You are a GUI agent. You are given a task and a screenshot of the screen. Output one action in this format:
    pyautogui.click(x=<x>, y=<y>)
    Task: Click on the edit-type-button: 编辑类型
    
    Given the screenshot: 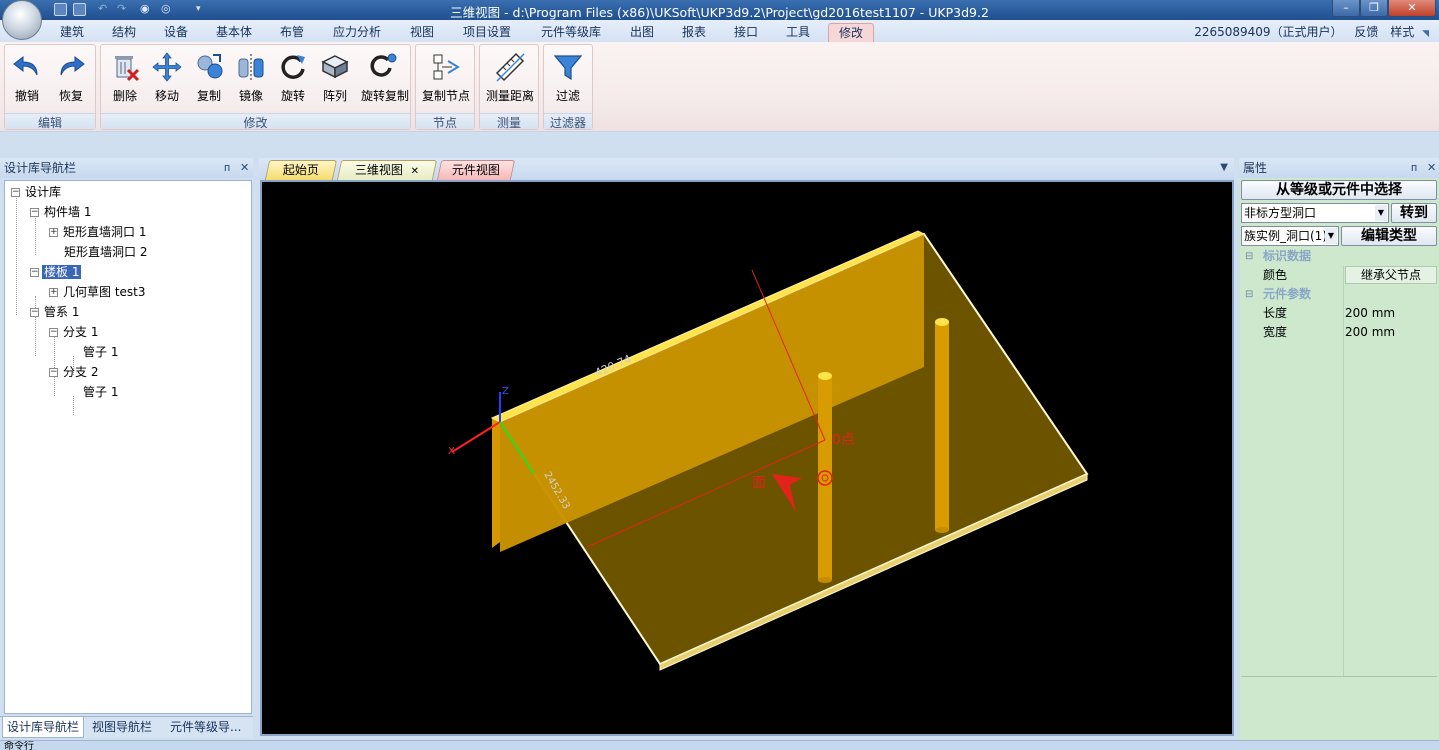 What is the action you would take?
    pyautogui.click(x=1389, y=236)
    